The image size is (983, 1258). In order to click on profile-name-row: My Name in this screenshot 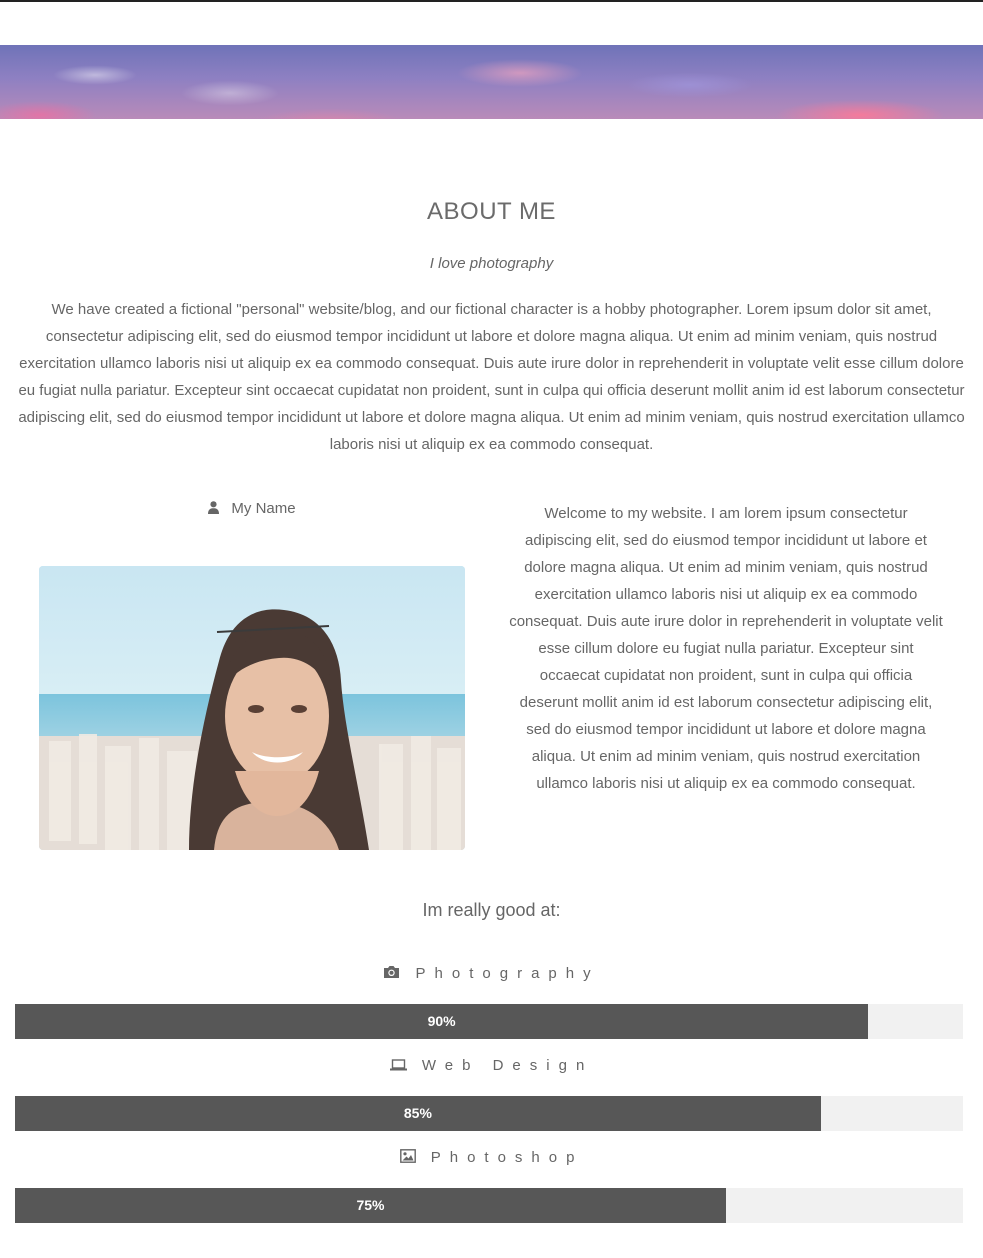, I will do `click(252, 509)`.